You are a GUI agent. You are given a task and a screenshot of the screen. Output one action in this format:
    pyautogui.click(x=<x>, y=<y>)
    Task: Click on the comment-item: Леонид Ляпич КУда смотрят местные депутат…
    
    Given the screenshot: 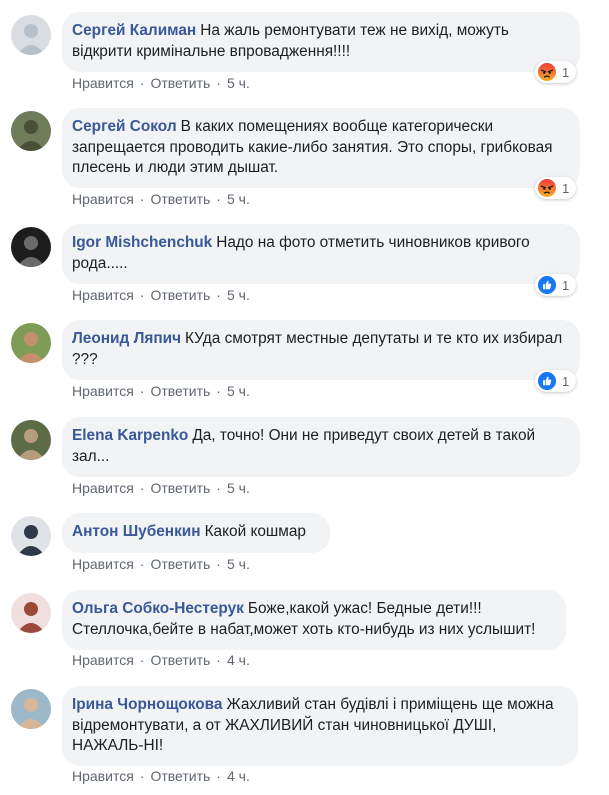 What is the action you would take?
    pyautogui.click(x=304, y=365)
    